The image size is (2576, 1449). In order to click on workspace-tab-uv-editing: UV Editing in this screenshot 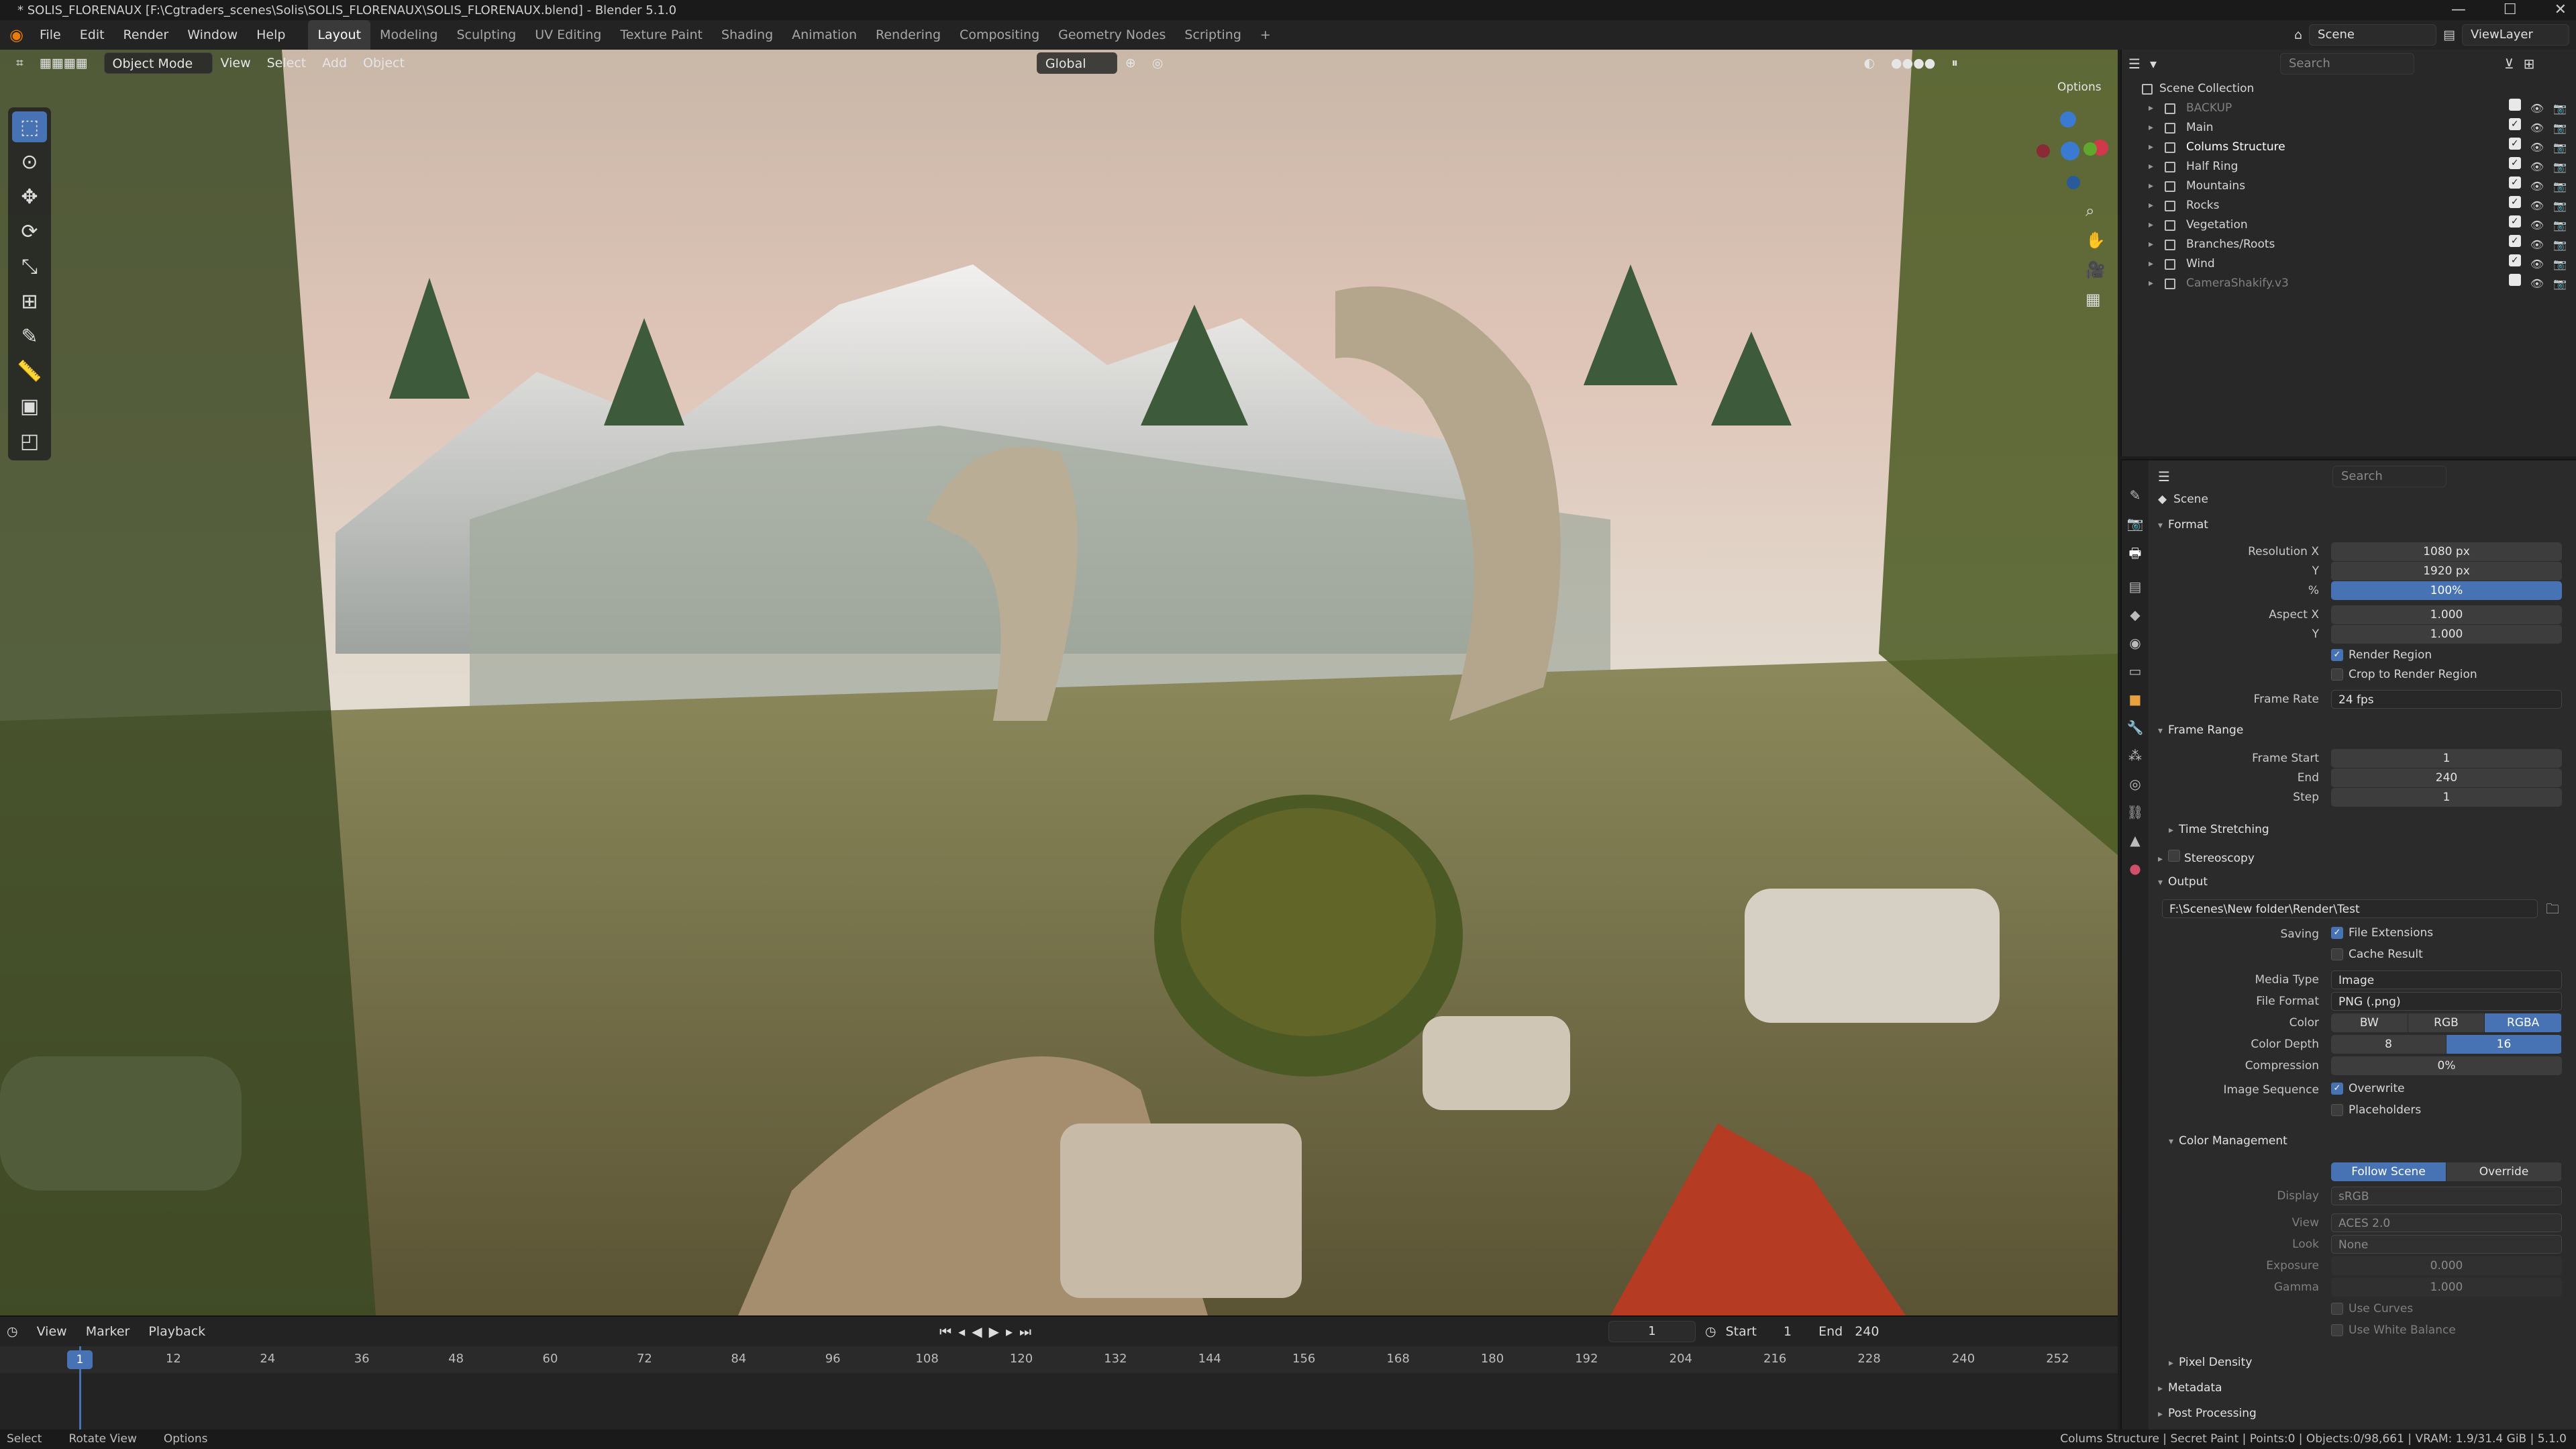, I will do `click(568, 35)`.